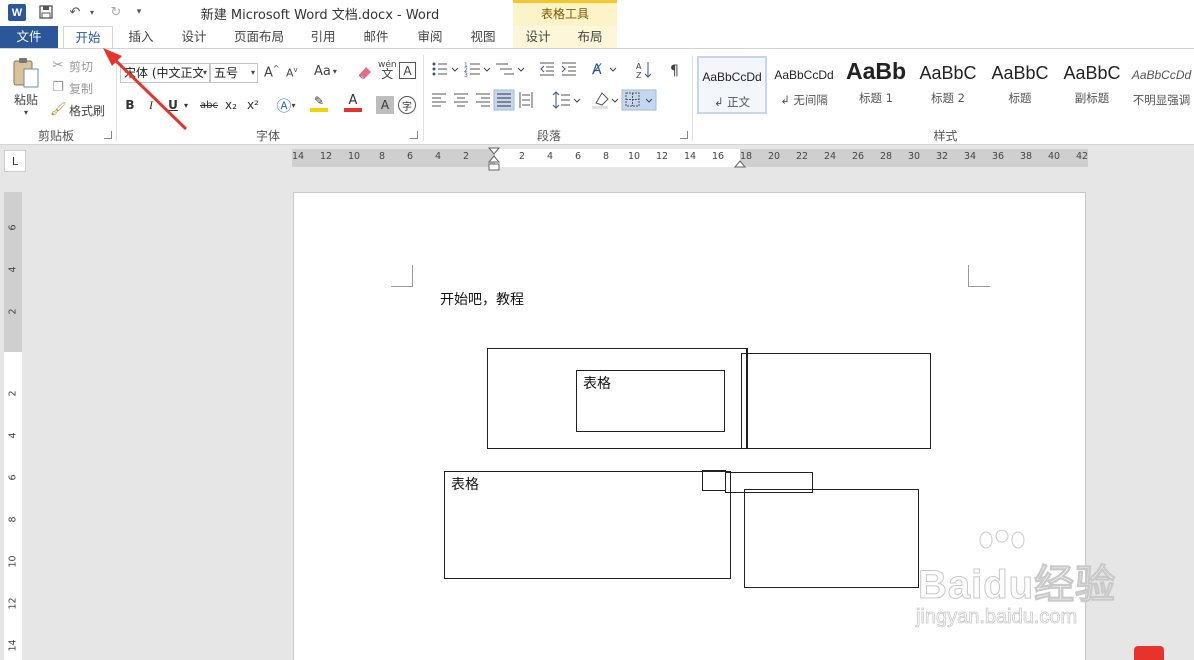 This screenshot has height=660, width=1194. Describe the element at coordinates (439, 100) in the screenshot. I see `align-left-icon` at that location.